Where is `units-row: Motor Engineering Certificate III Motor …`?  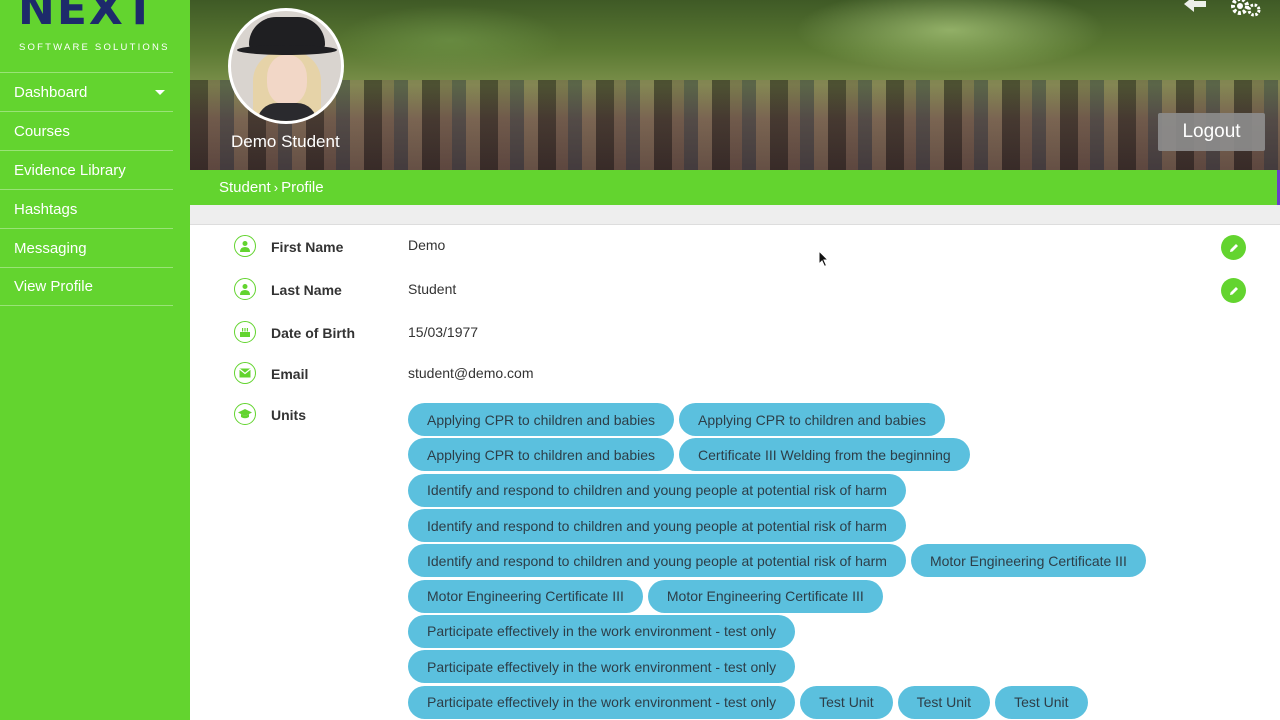 units-row: Motor Engineering Certificate III Motor … is located at coordinates (788, 595).